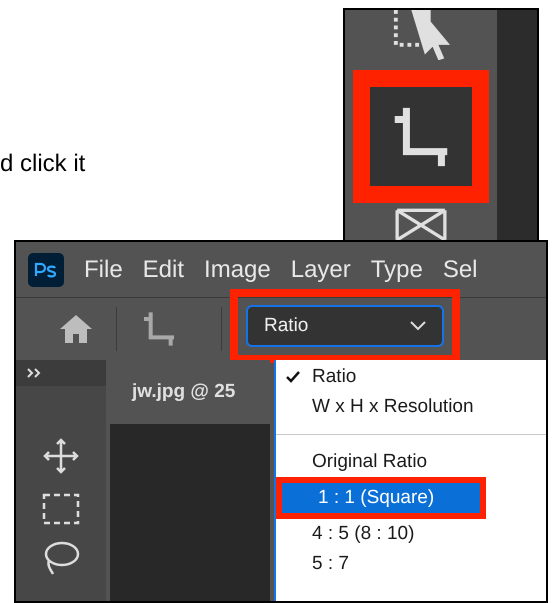 This screenshot has height=603, width=555. What do you see at coordinates (103, 270) in the screenshot?
I see `menu-item: File` at bounding box center [103, 270].